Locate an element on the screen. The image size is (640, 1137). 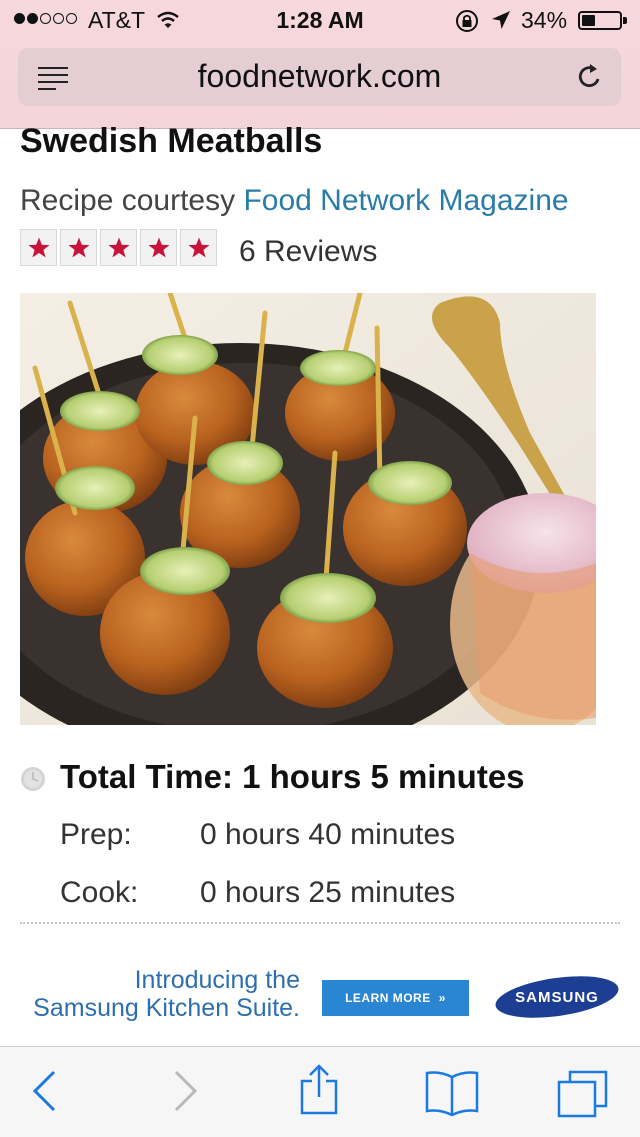
back-chevron-icon is located at coordinates (44, 1093).